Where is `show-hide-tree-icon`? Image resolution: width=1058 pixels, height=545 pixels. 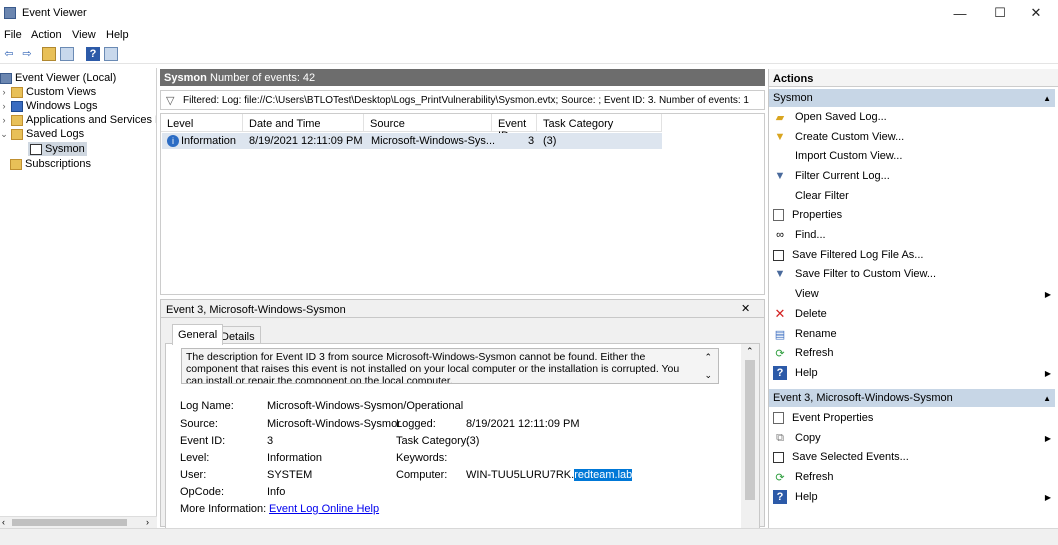 show-hide-tree-icon is located at coordinates (67, 54).